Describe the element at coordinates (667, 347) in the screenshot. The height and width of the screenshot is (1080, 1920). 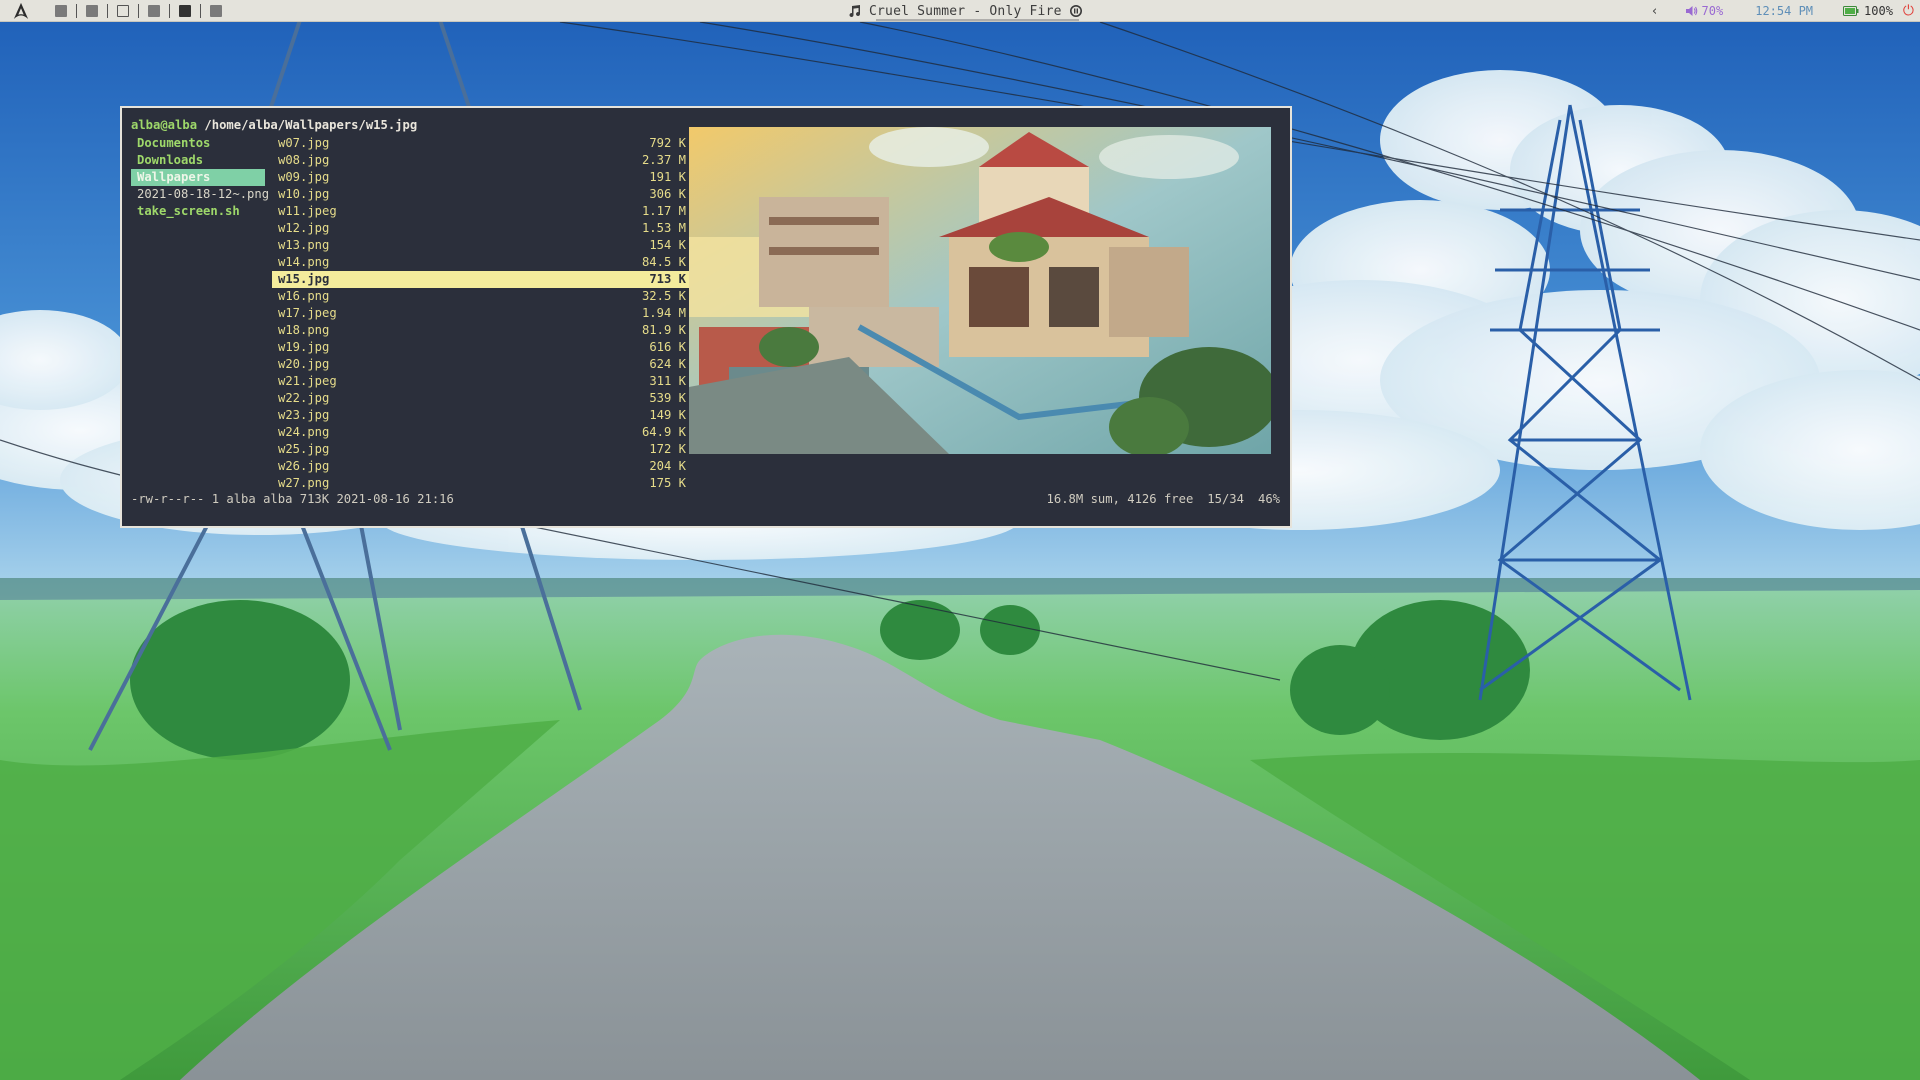
I see `file-size: 616 K` at that location.